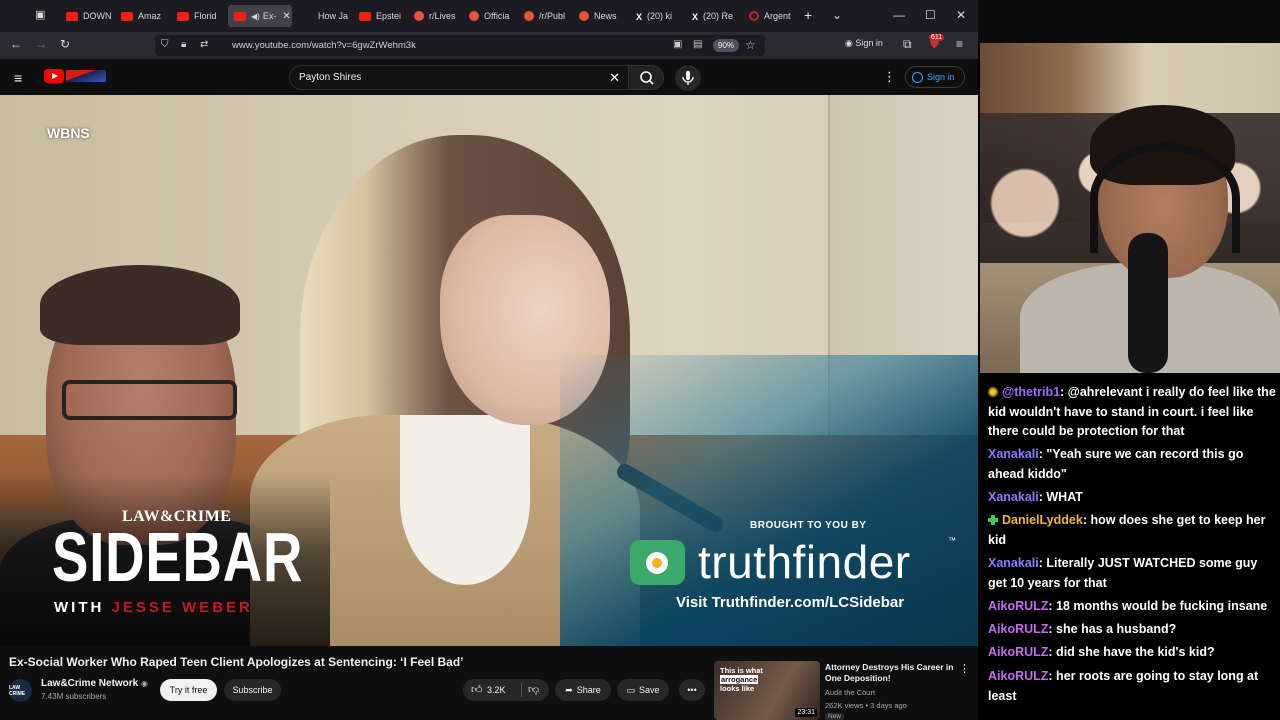  Describe the element at coordinates (569, 689) in the screenshot. I see `share-icon: ➦` at that location.